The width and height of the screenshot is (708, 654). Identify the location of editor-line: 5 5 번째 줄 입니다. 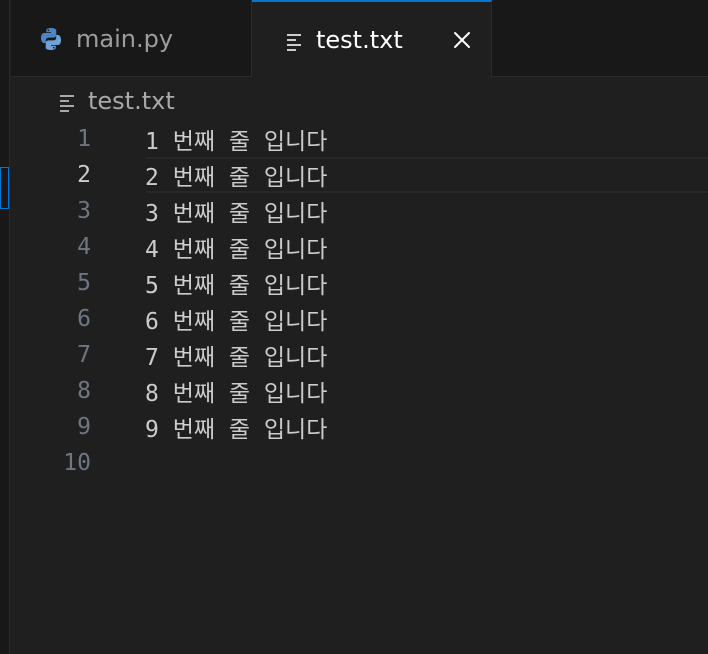
(359, 283).